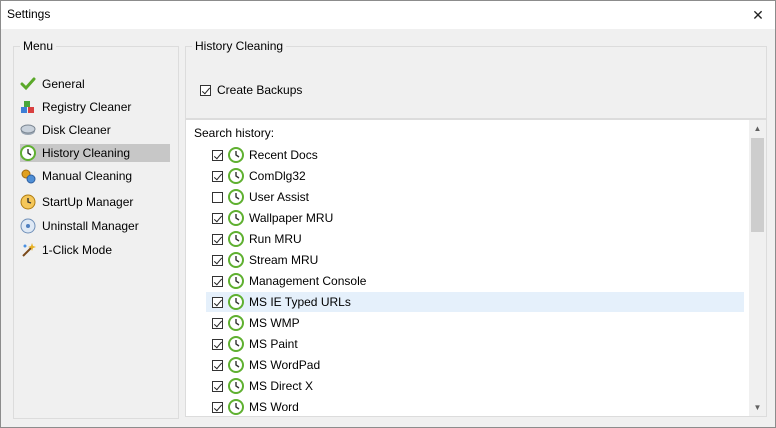 The width and height of the screenshot is (776, 428). Describe the element at coordinates (475, 155) in the screenshot. I see `history-list-item: Recent Docs` at that location.